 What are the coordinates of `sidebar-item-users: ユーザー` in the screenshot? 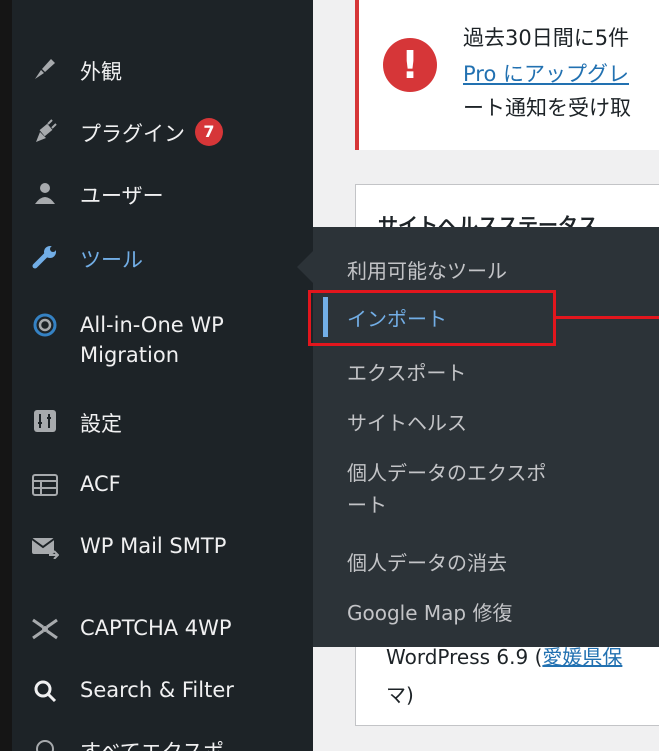 It's located at (97, 195).